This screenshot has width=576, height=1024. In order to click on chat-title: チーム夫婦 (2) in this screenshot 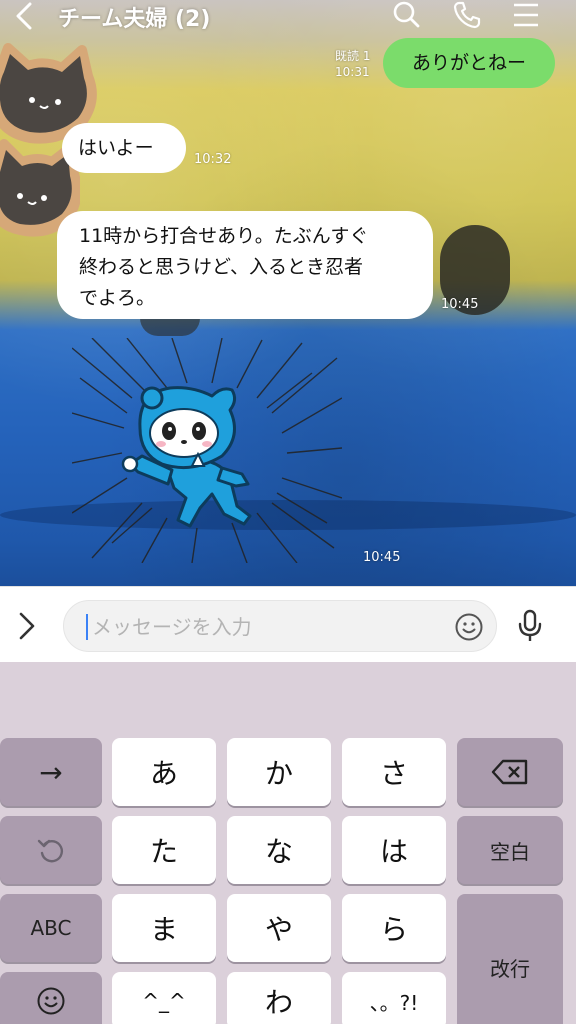, I will do `click(134, 17)`.